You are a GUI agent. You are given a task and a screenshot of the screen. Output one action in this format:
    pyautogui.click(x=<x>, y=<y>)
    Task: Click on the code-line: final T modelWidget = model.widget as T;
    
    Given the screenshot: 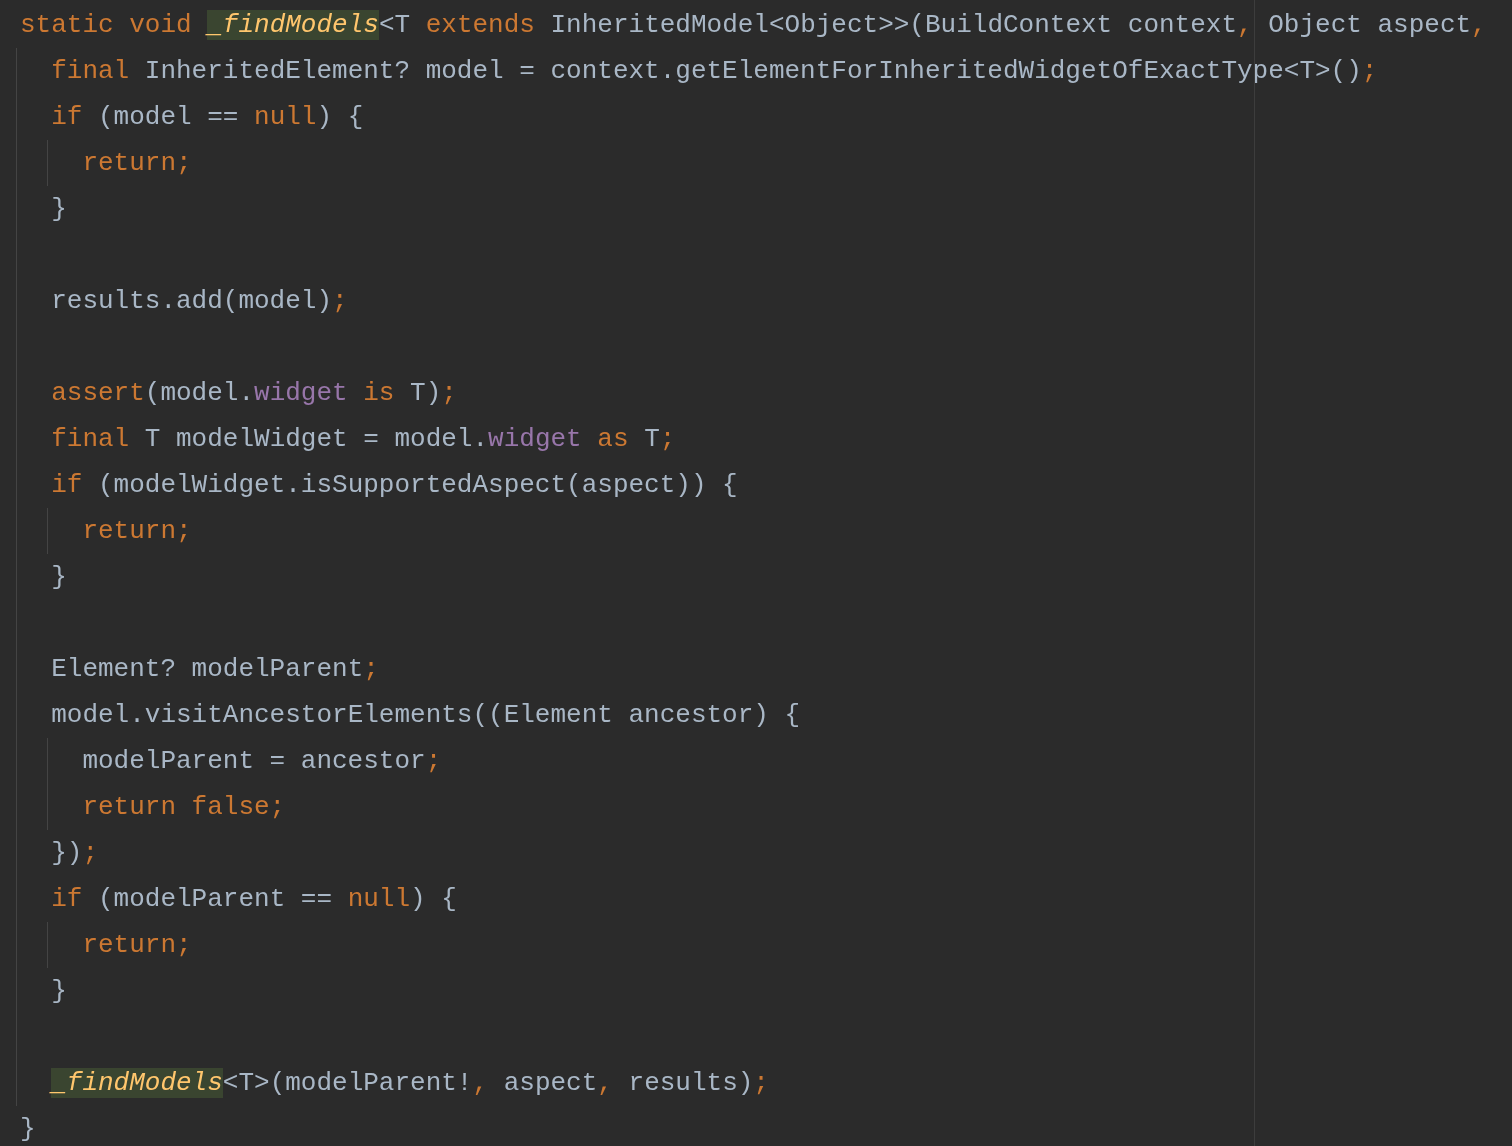 What is the action you would take?
    pyautogui.click(x=363, y=439)
    